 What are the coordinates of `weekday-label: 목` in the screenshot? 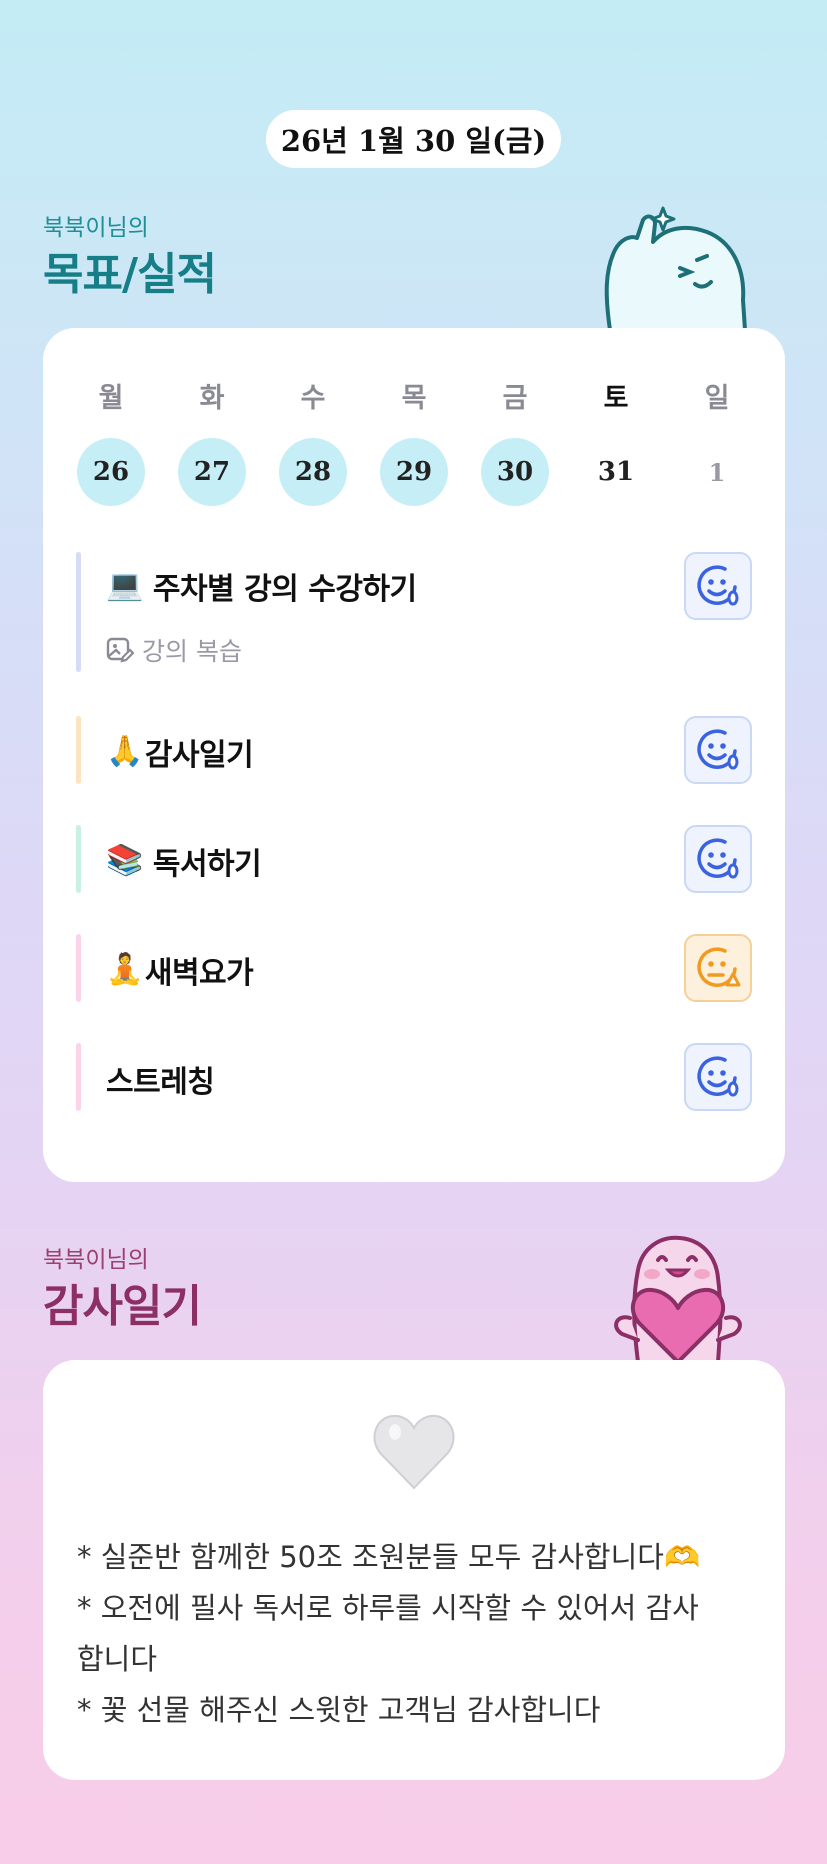 It's located at (414, 398).